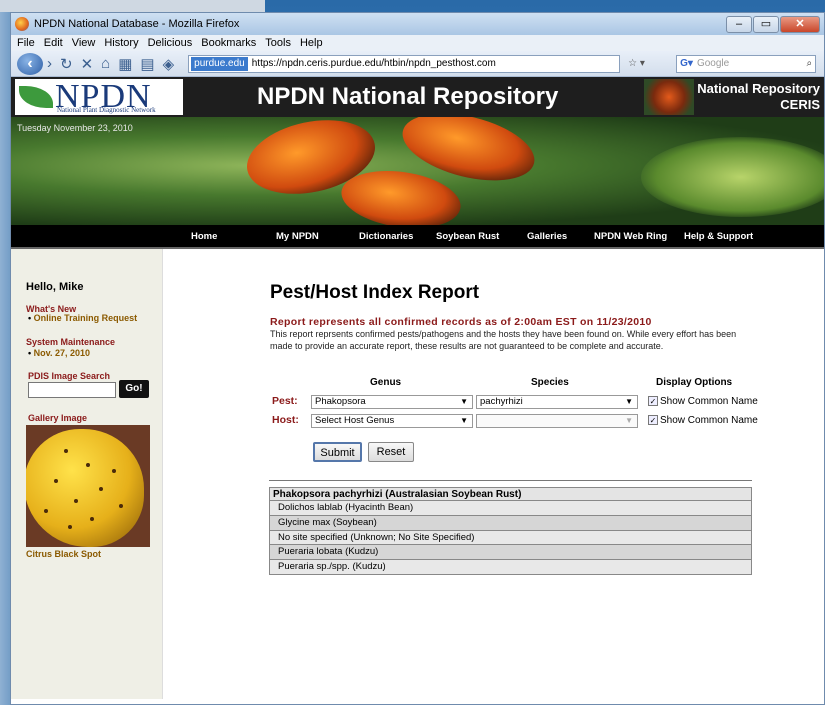 The image size is (825, 705). I want to click on close-button: ✕, so click(800, 24).